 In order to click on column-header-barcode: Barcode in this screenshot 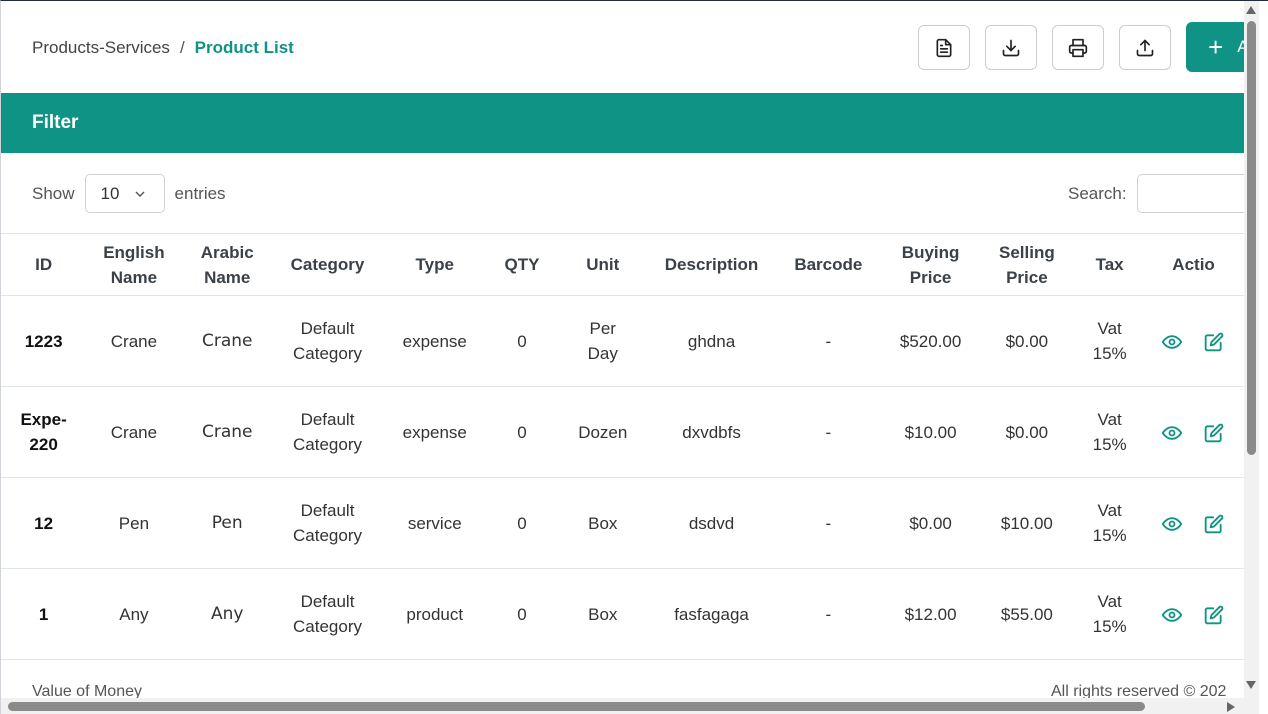, I will do `click(828, 264)`.